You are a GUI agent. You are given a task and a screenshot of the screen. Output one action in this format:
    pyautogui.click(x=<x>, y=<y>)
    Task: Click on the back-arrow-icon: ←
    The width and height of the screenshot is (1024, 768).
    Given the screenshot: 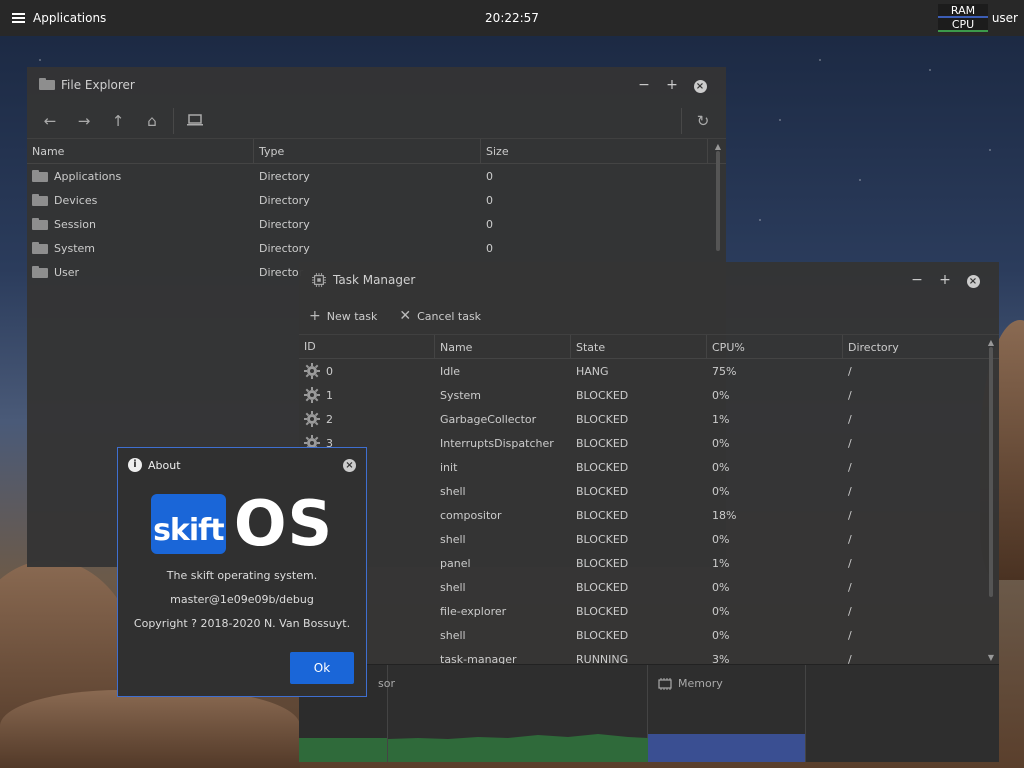 What is the action you would take?
    pyautogui.click(x=50, y=121)
    